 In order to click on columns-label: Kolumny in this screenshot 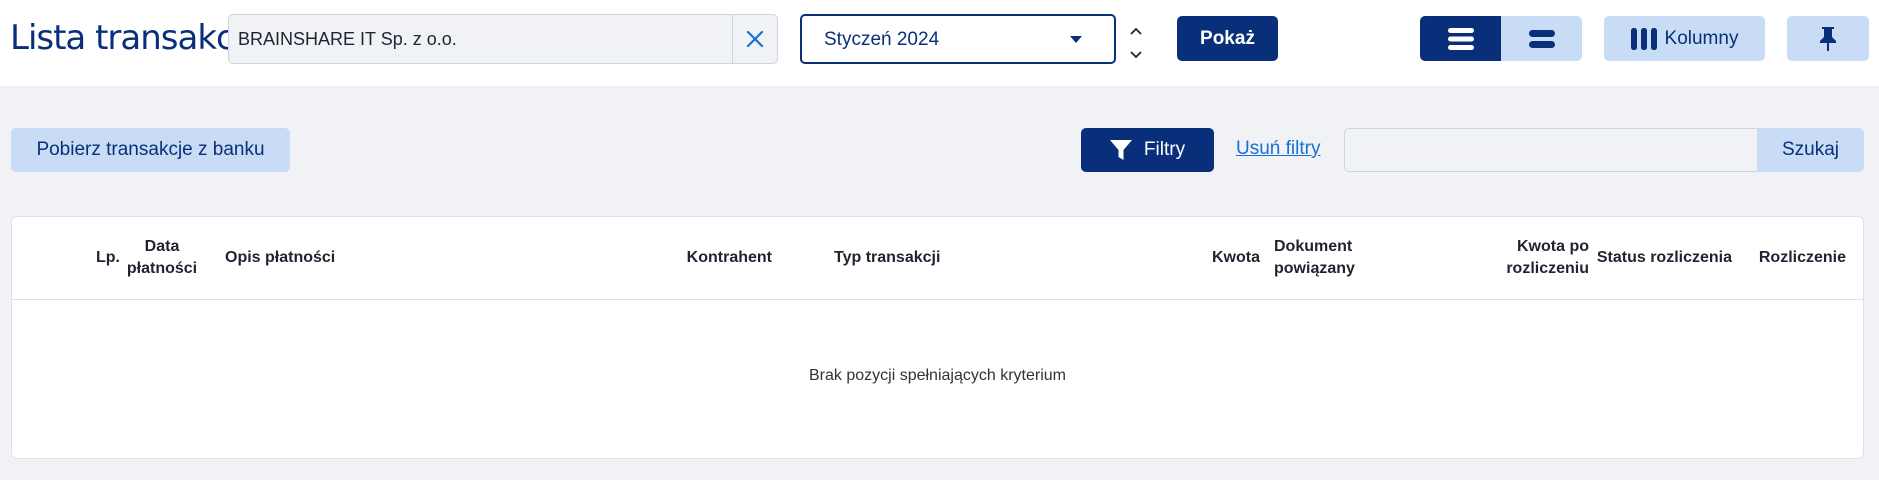, I will do `click(1701, 38)`.